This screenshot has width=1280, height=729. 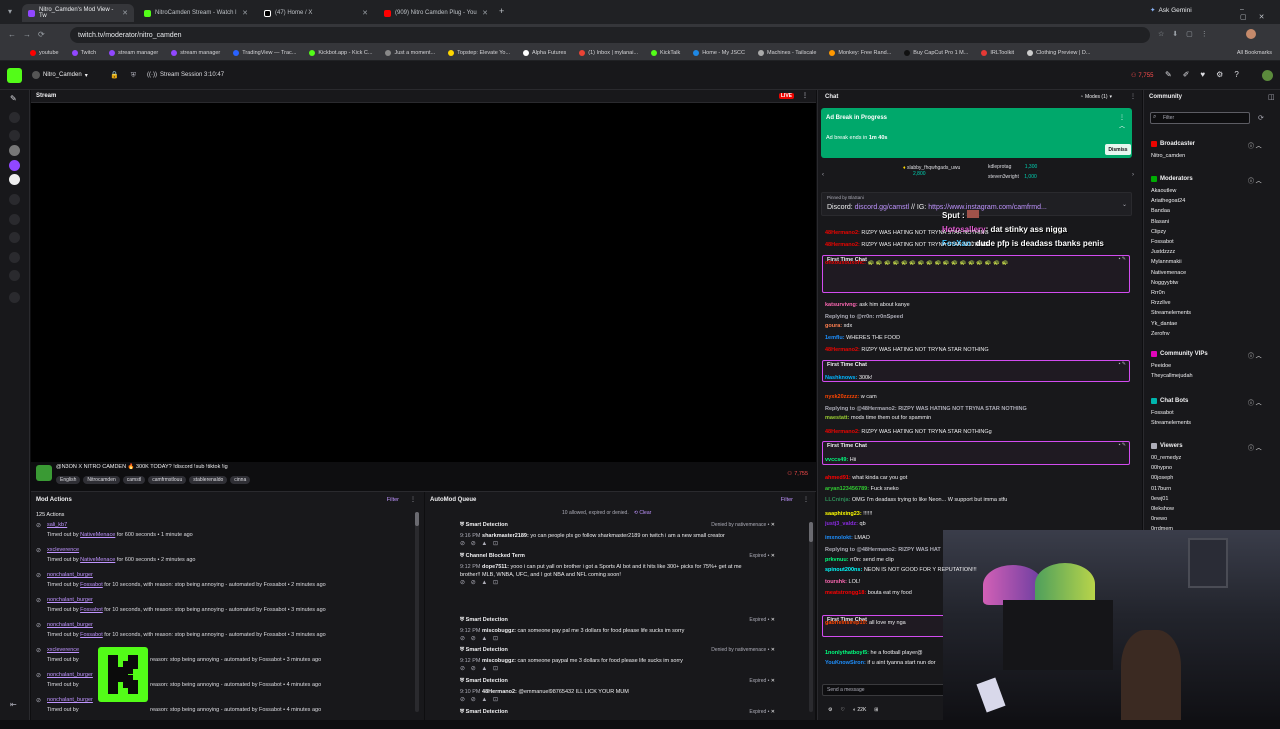 What do you see at coordinates (838, 478) in the screenshot?
I see `chat-username: ahmed91:` at bounding box center [838, 478].